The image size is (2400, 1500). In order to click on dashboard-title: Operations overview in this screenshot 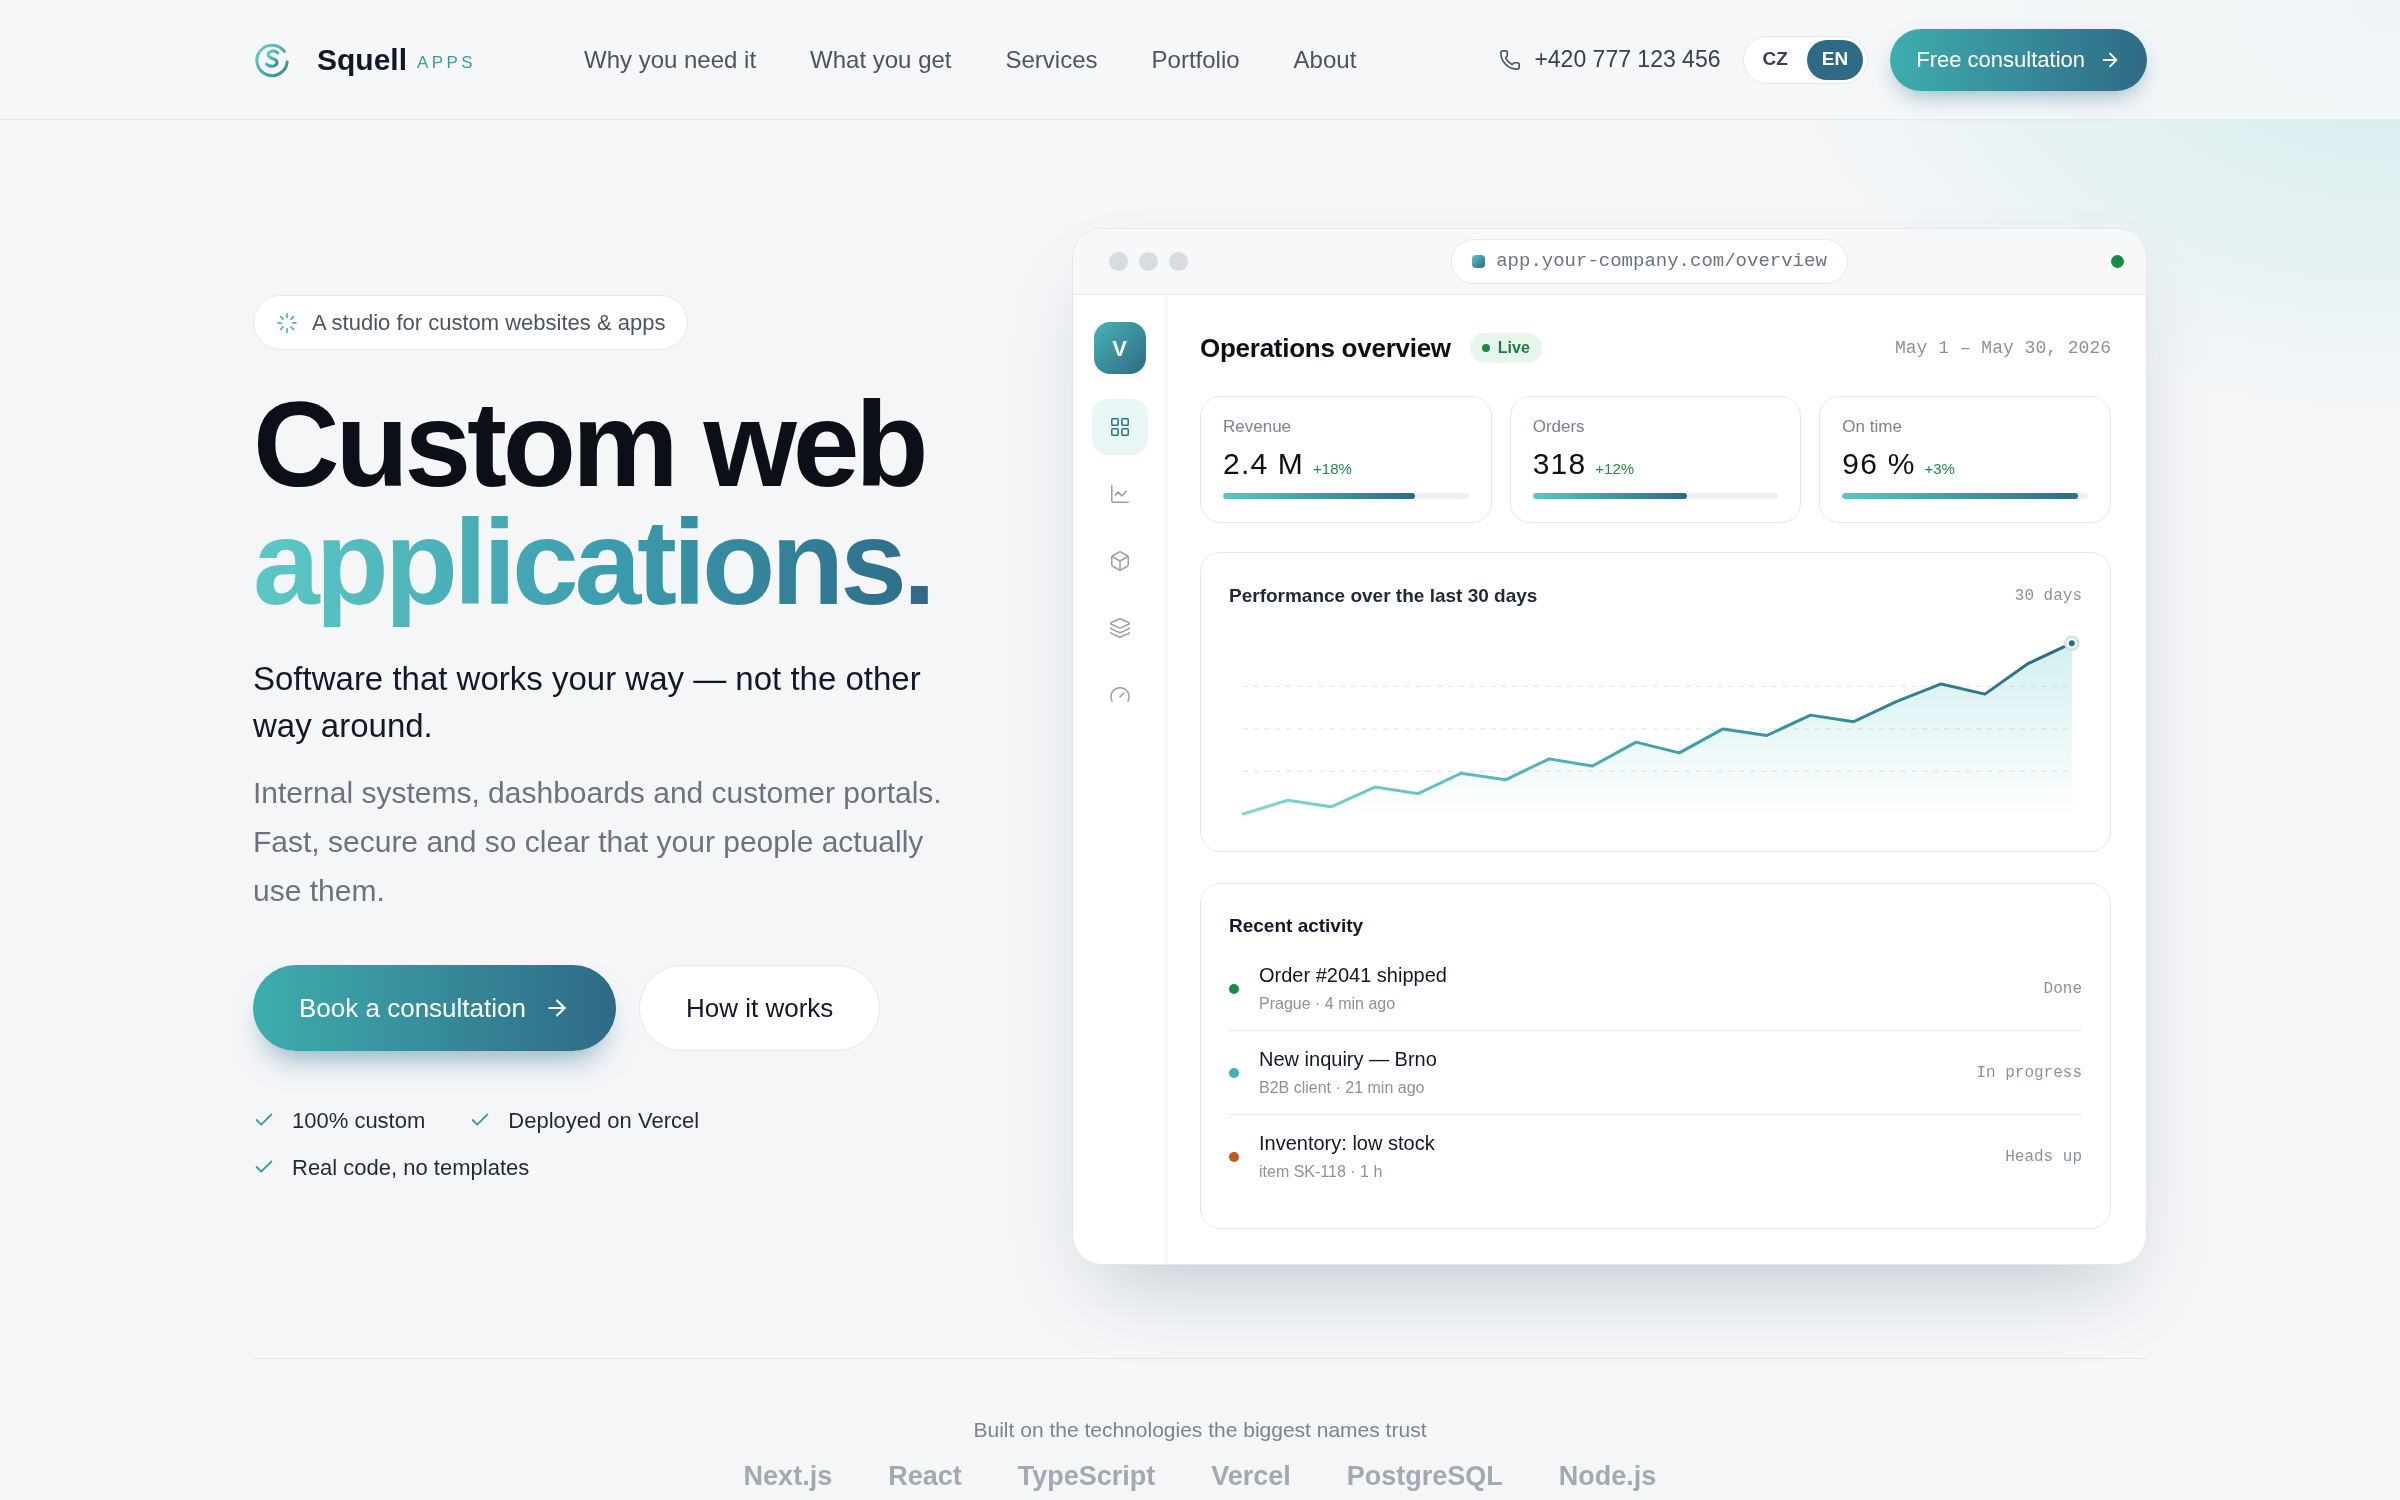, I will do `click(1325, 348)`.